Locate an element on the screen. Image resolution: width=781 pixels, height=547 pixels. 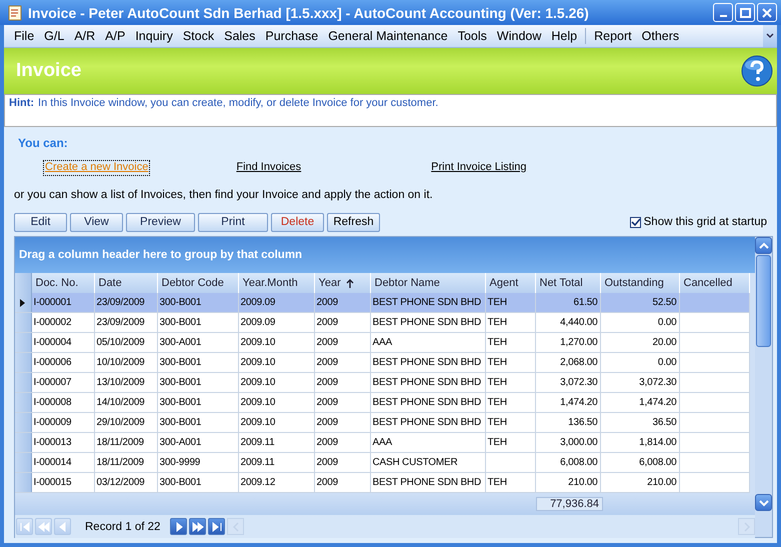
maximize-button is located at coordinates (745, 12).